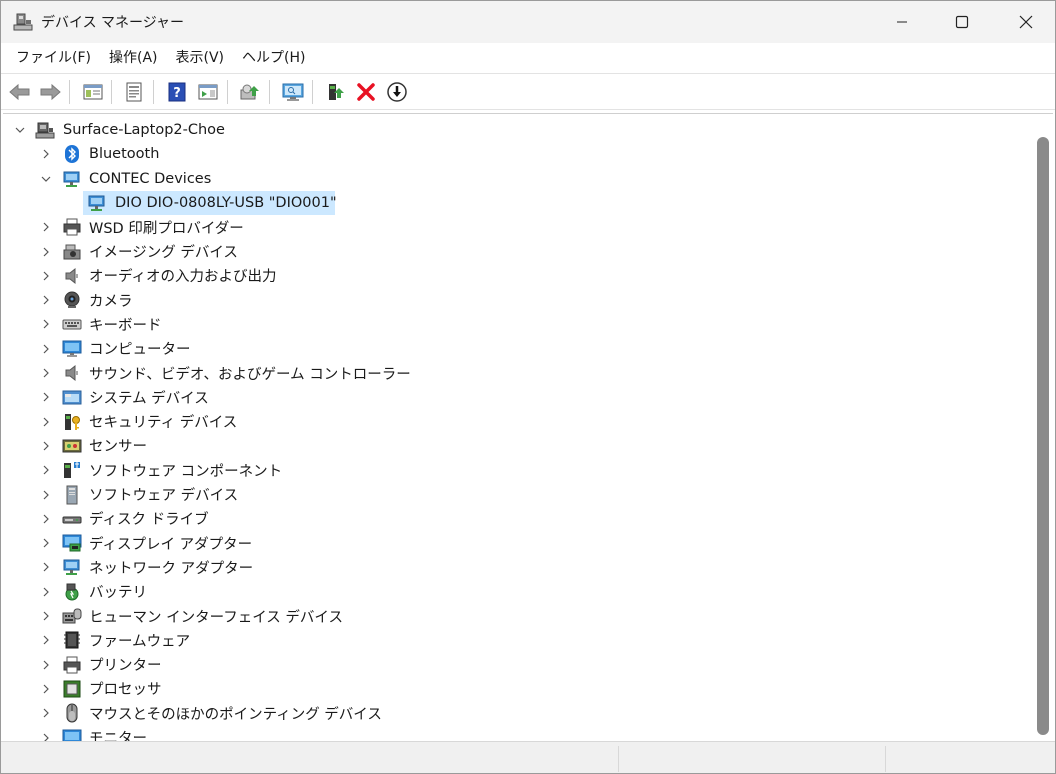 Image resolution: width=1056 pixels, height=774 pixels. I want to click on tree-category-item: セキュリティ デバイス, so click(518, 422).